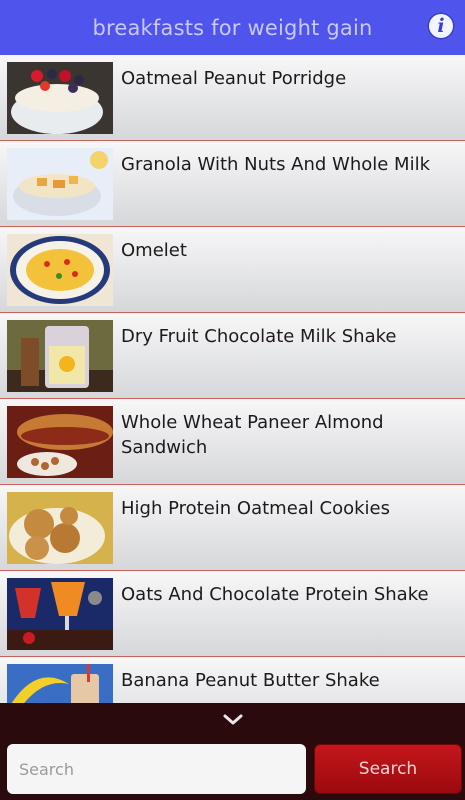 This screenshot has width=465, height=800. I want to click on info-icon: i, so click(441, 25).